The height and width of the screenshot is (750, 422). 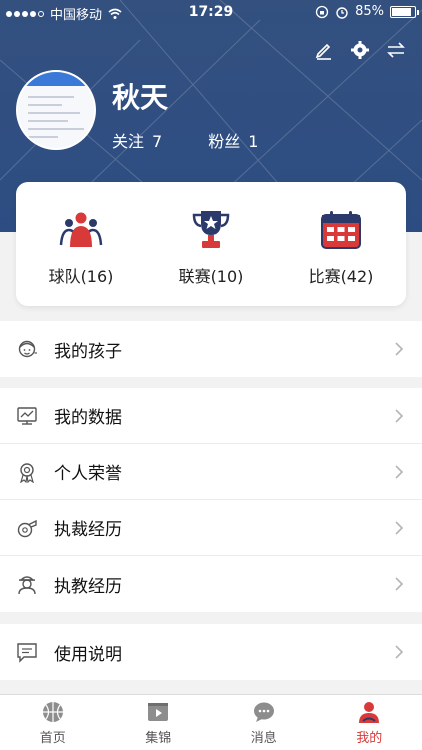 I want to click on menu-item-referee-history-label: 执裁经历, so click(x=88, y=530).